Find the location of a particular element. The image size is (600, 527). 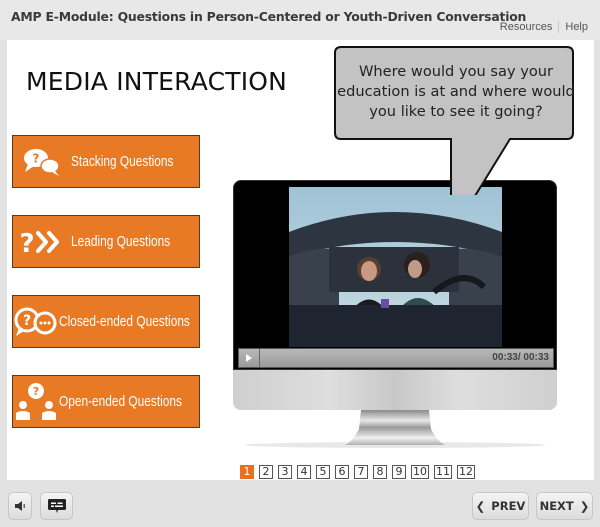

closed-ended-questions-button: ? Closed-ended Questions is located at coordinates (106, 321).